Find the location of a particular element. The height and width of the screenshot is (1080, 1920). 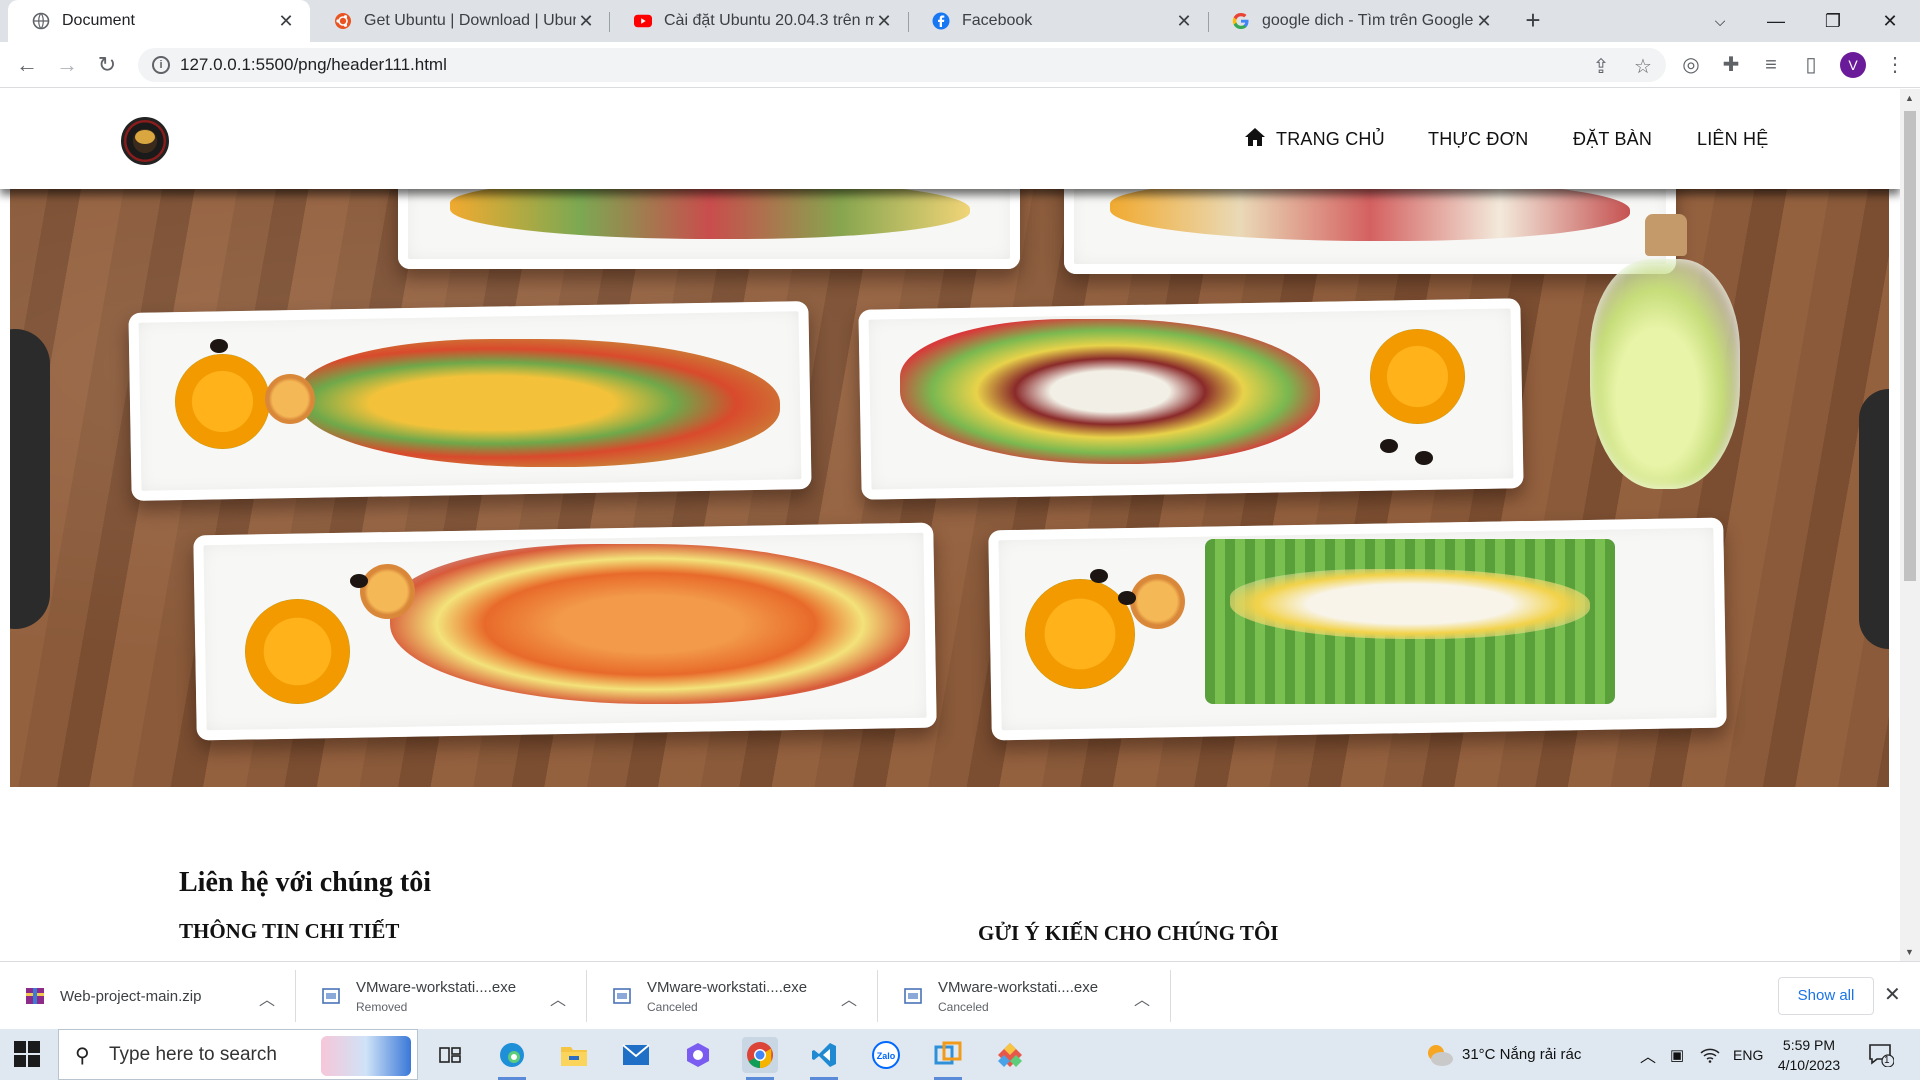

copilot-icon is located at coordinates (698, 1055).